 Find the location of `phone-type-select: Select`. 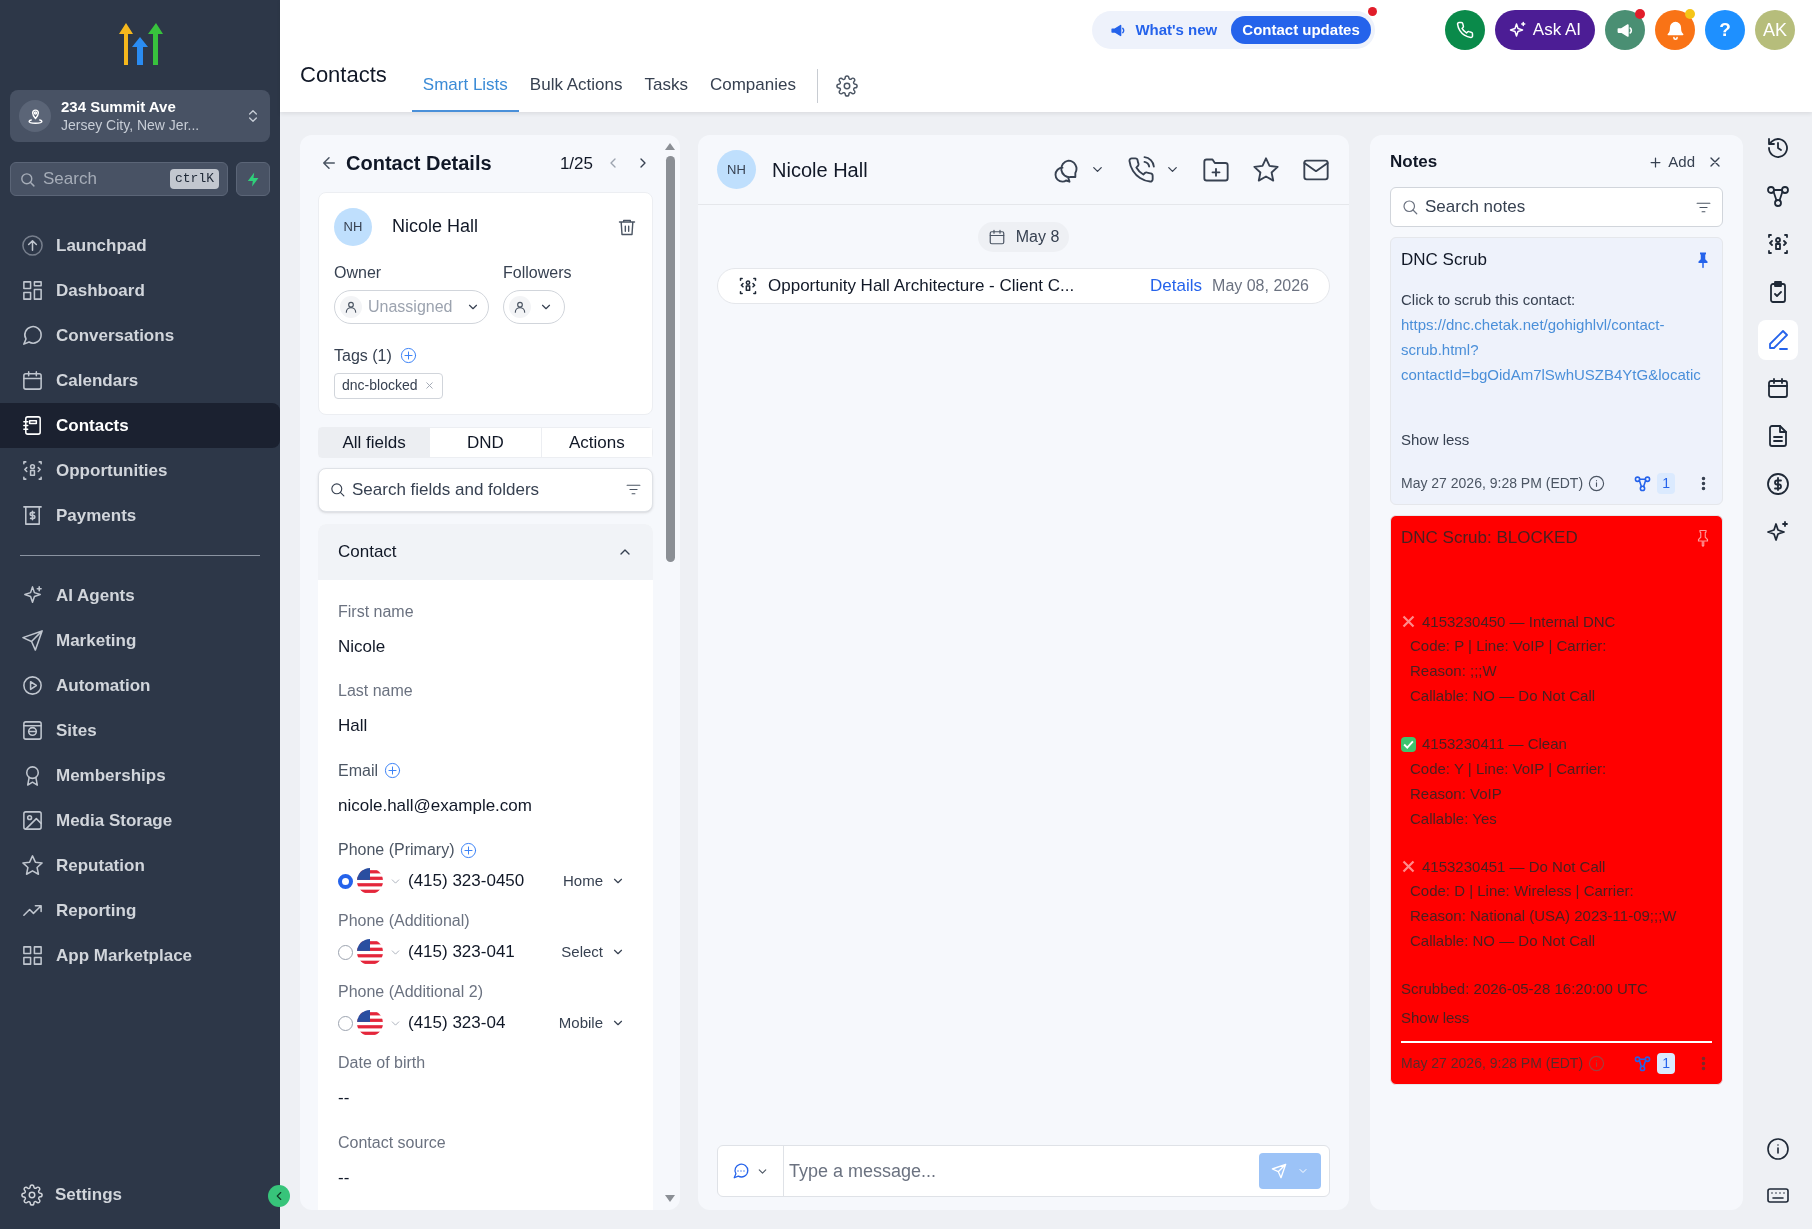

phone-type-select: Select is located at coordinates (597, 952).